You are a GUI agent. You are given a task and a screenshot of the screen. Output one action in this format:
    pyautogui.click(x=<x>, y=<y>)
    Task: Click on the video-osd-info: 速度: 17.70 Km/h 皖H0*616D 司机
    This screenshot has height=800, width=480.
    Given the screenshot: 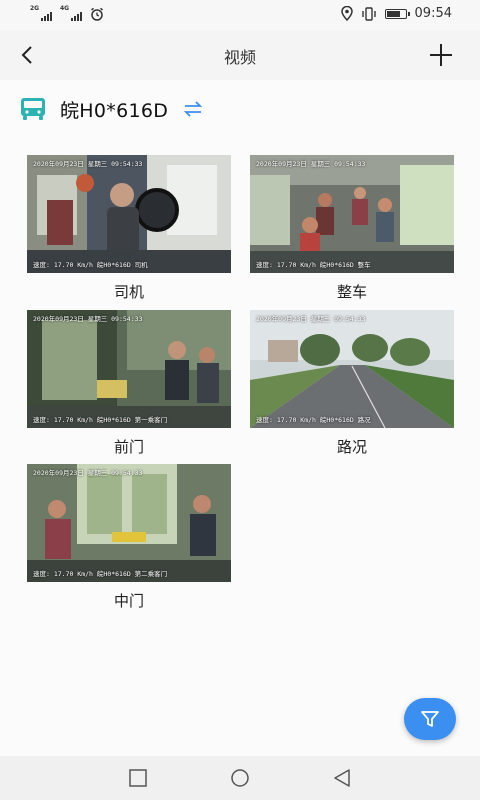 What is the action you would take?
    pyautogui.click(x=90, y=265)
    